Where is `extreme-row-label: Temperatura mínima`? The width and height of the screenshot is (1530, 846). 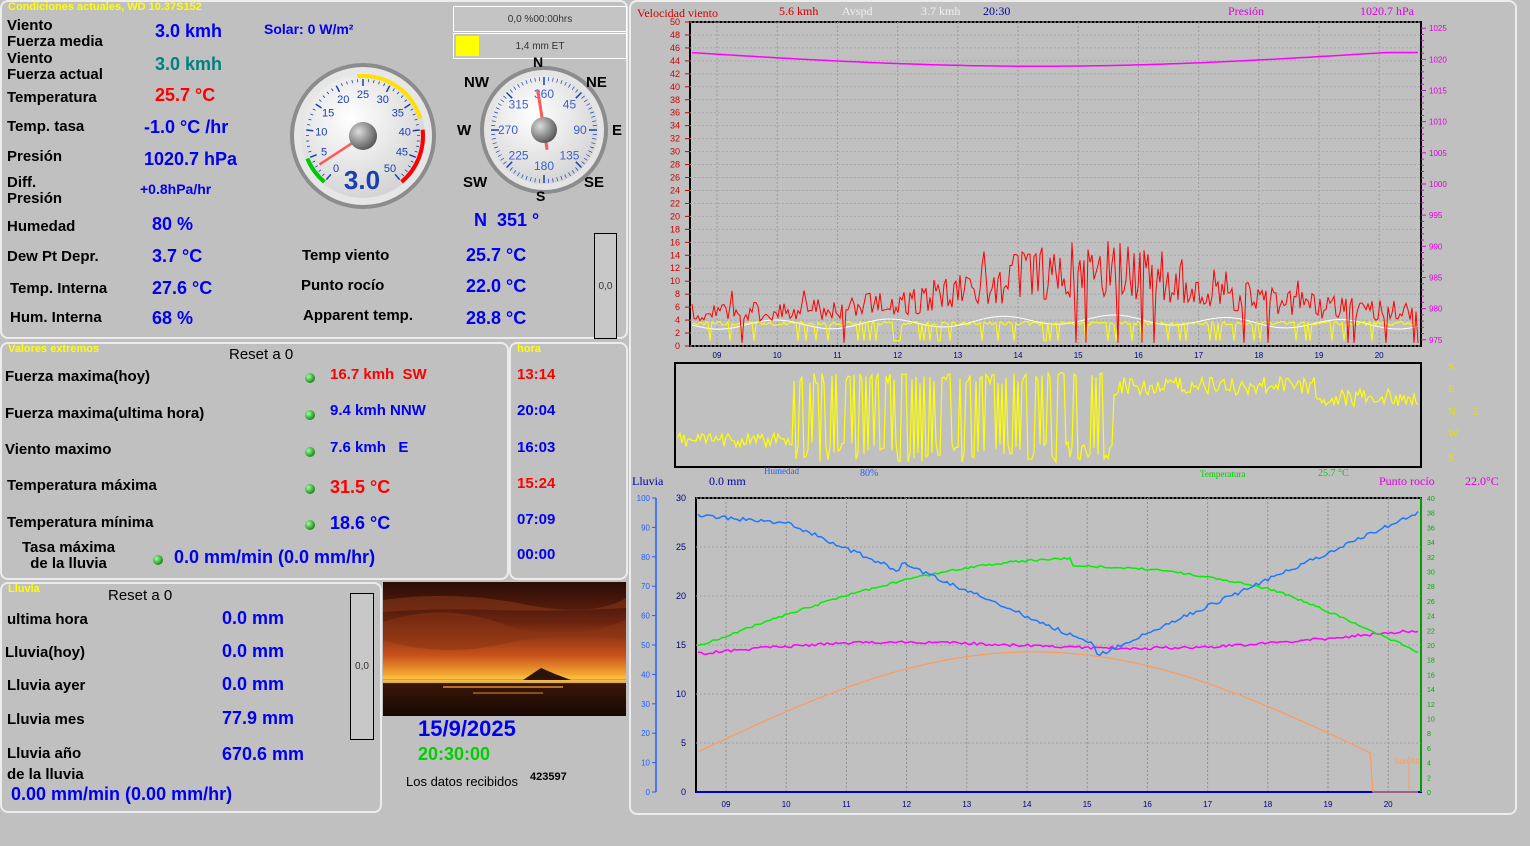
extreme-row-label: Temperatura mínima is located at coordinates (80, 522).